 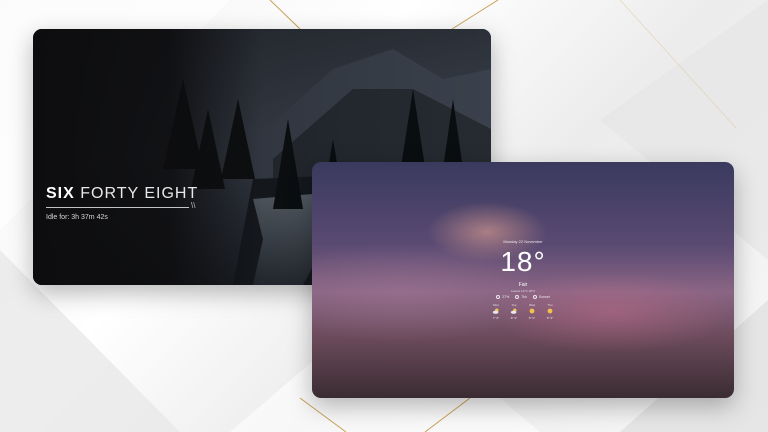 What do you see at coordinates (523, 291) in the screenshot?
I see `weather-range: Lowest 14°C 18°C` at bounding box center [523, 291].